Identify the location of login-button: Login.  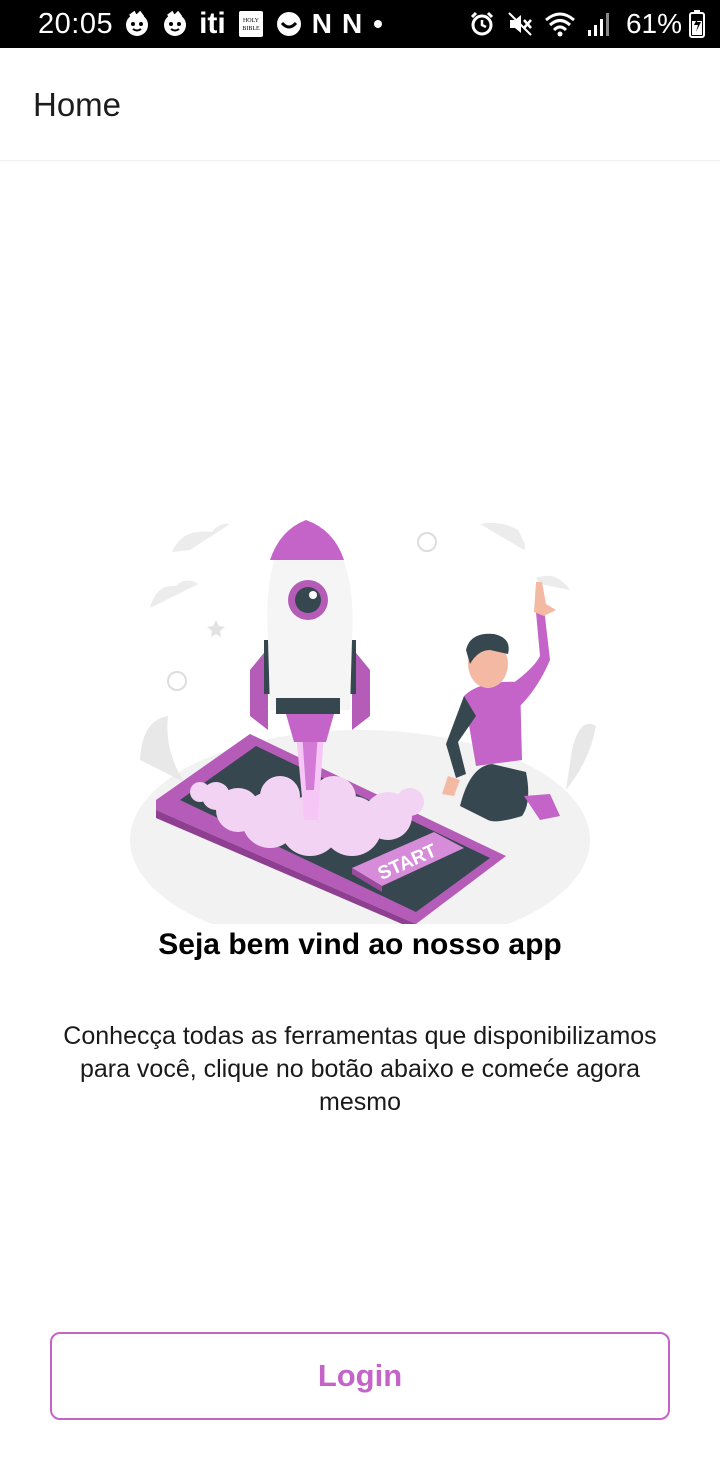
(360, 1376).